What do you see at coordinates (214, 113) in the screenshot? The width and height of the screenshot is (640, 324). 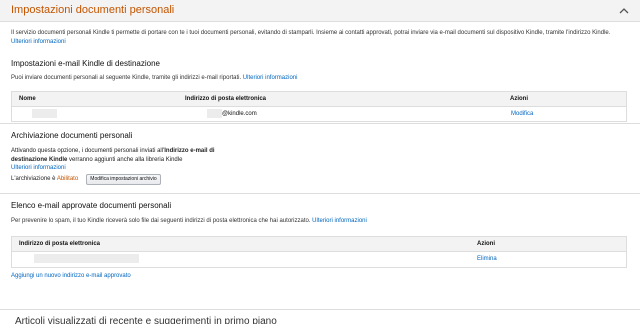 I see `redacted-email-user` at bounding box center [214, 113].